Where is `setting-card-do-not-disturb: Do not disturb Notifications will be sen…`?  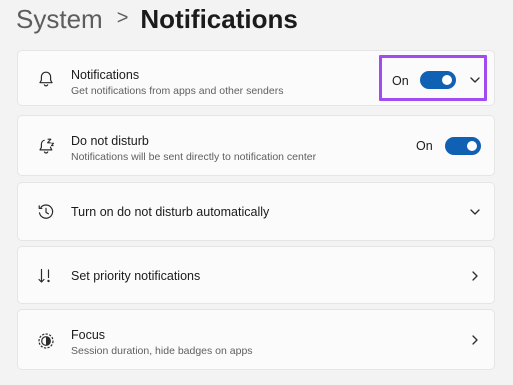 setting-card-do-not-disturb: Do not disturb Notifications will be sen… is located at coordinates (256, 145).